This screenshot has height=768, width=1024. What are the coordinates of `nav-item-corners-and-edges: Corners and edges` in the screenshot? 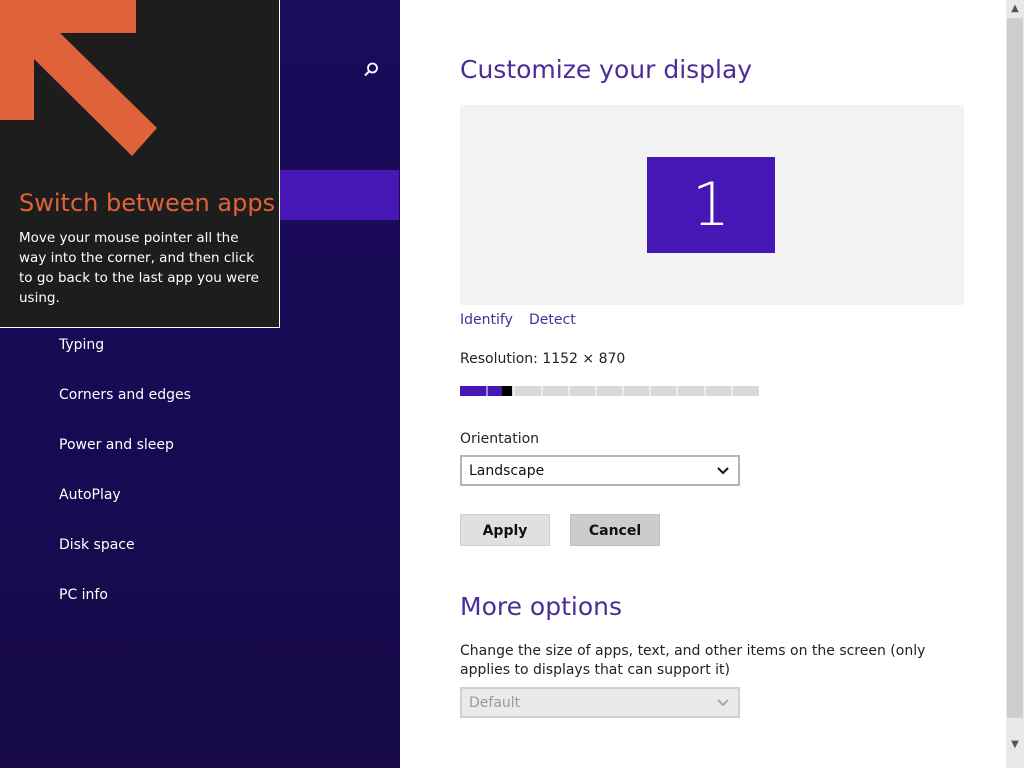 It's located at (125, 395).